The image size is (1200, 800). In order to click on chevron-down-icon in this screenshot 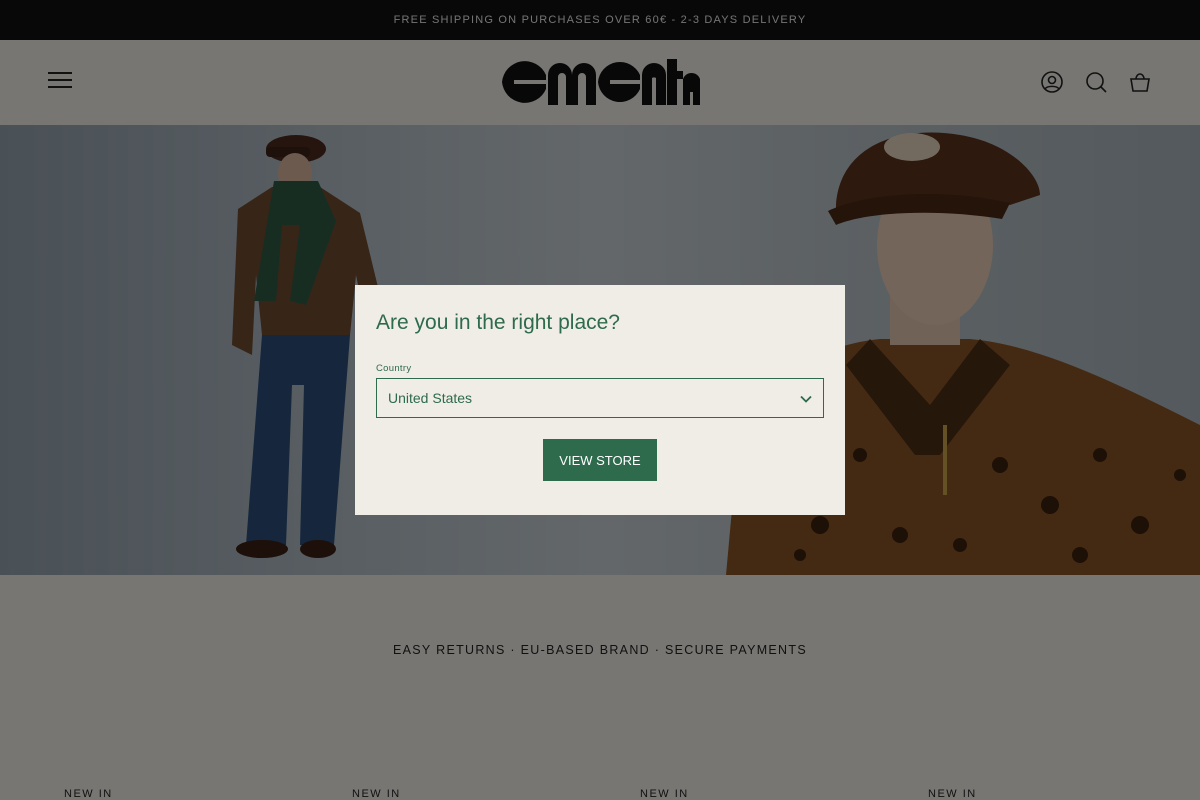, I will do `click(806, 399)`.